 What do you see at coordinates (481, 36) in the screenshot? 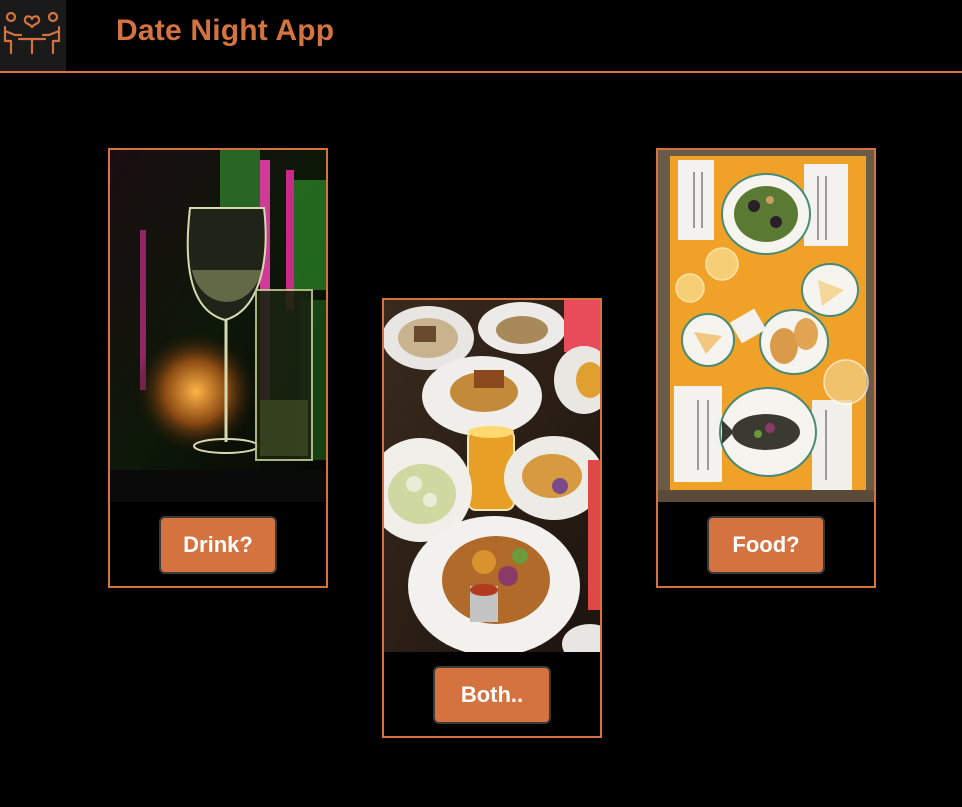
I see `app-header: Date Night App` at bounding box center [481, 36].